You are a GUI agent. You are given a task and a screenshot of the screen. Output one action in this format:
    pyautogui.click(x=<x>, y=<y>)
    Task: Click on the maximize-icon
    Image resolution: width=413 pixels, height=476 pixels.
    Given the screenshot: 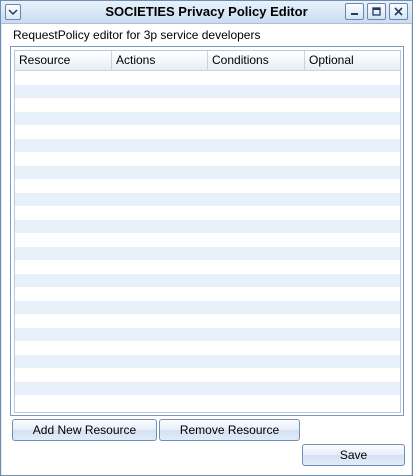 What is the action you would take?
    pyautogui.click(x=376, y=11)
    